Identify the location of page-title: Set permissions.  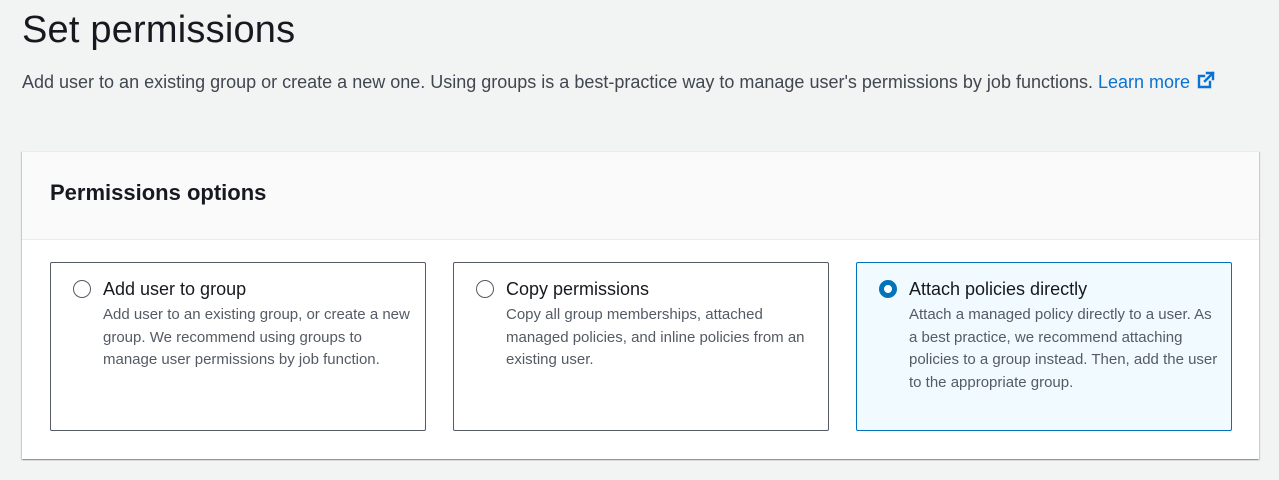
(159, 30).